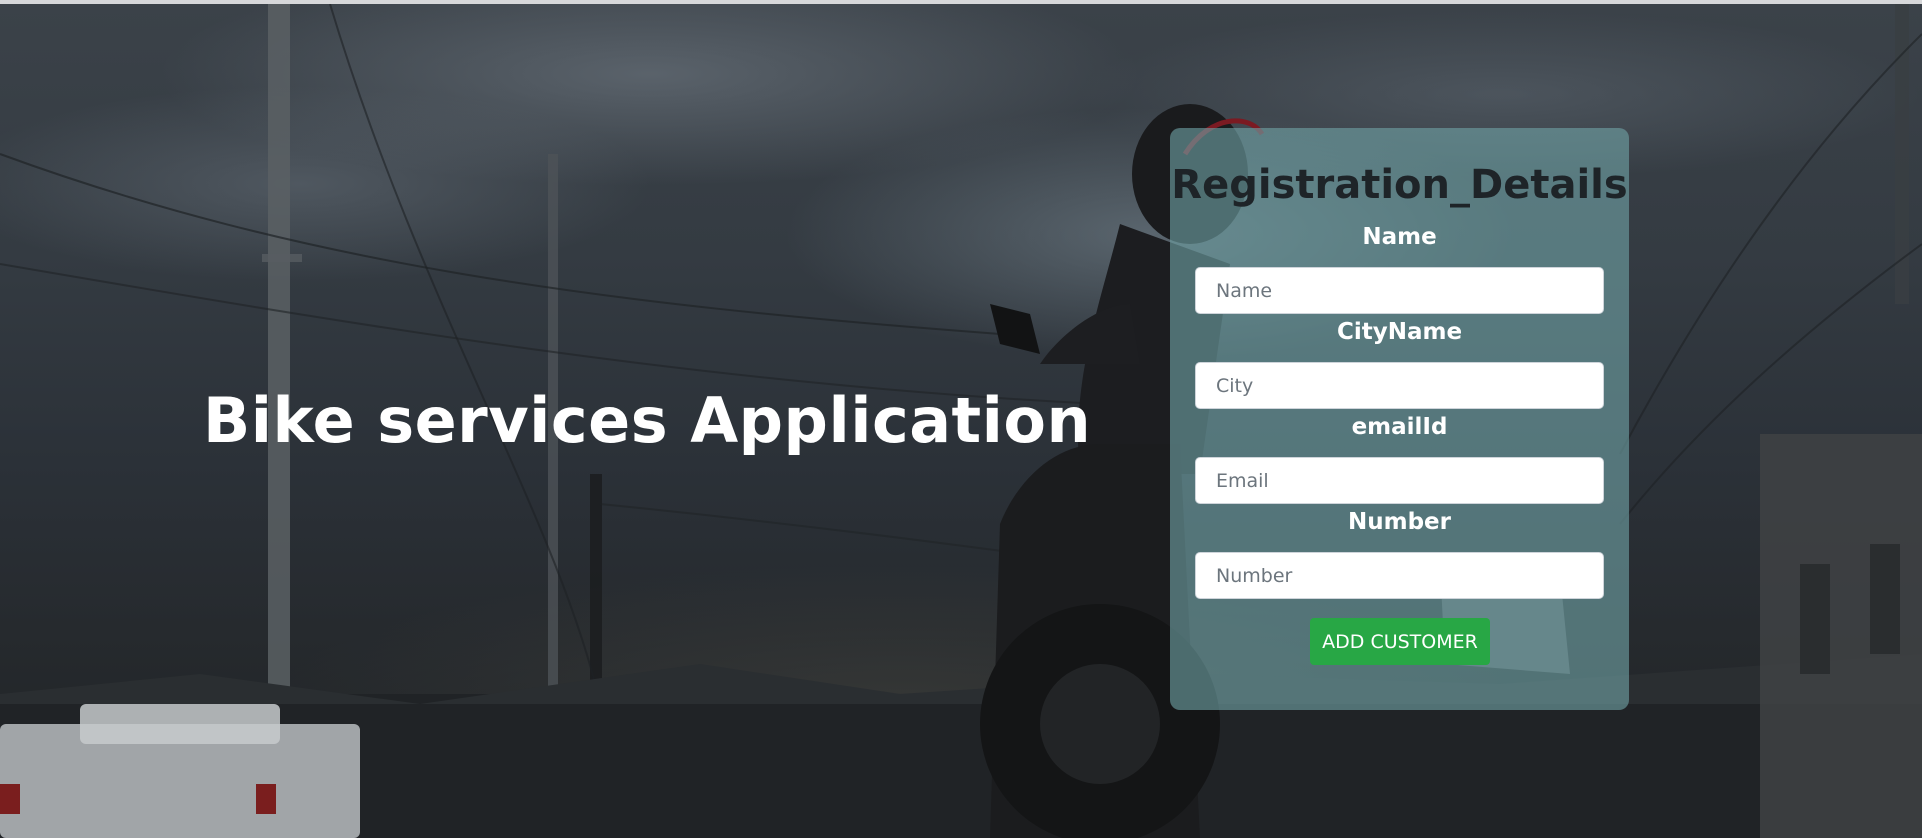  I want to click on email-label: emailId, so click(1399, 427).